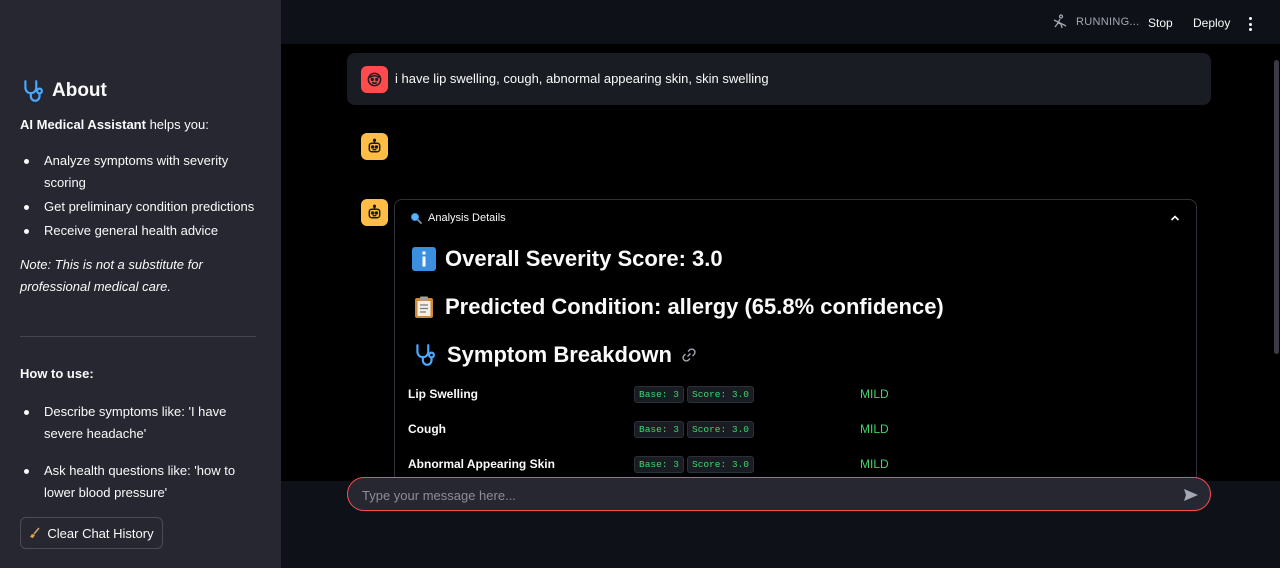 The width and height of the screenshot is (1280, 568). What do you see at coordinates (142, 172) in the screenshot?
I see `list-item: Analyze symptoms with severity scoring` at bounding box center [142, 172].